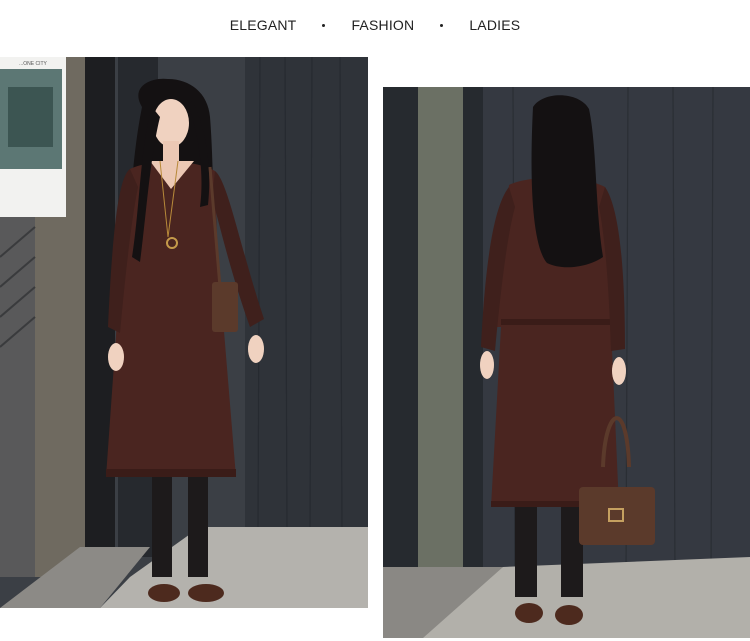 The height and width of the screenshot is (641, 750). I want to click on stone-pillar, so click(440, 327).